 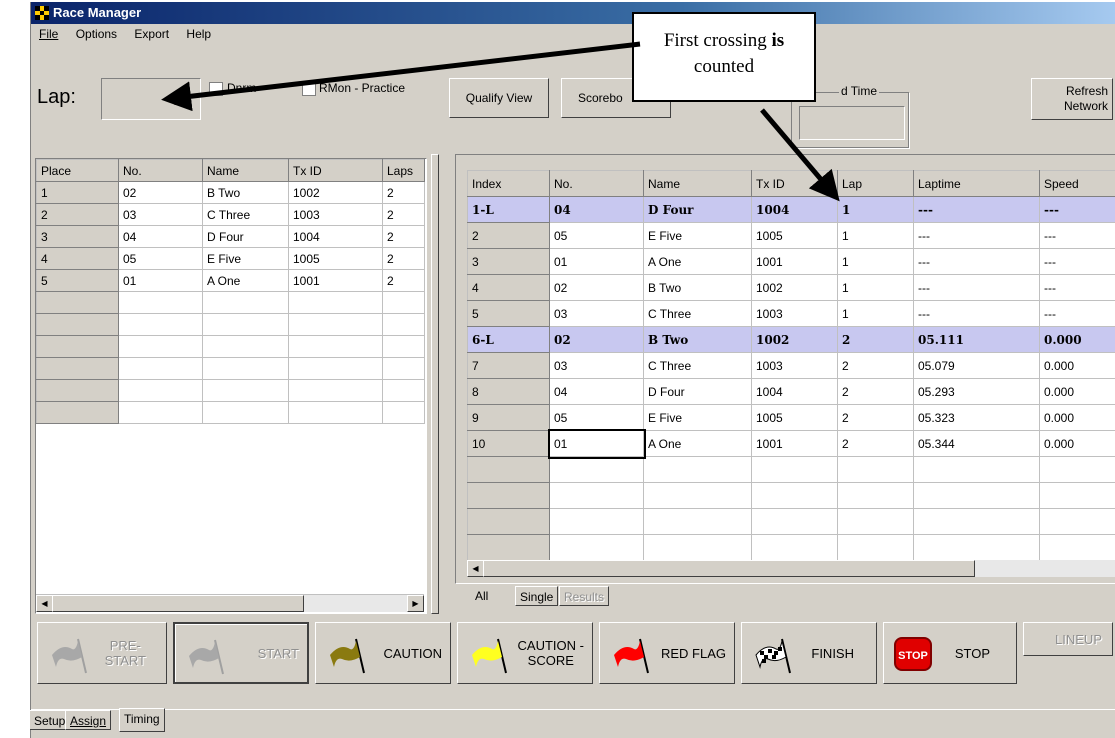 I want to click on arrow-to-lap-counter, so click(x=401, y=76).